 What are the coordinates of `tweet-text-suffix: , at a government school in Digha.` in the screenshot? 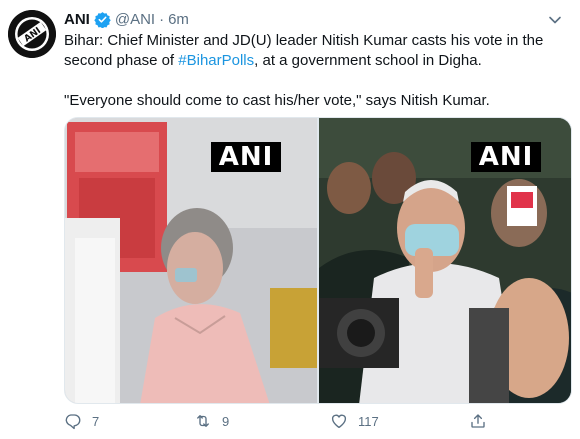 It's located at (368, 60).